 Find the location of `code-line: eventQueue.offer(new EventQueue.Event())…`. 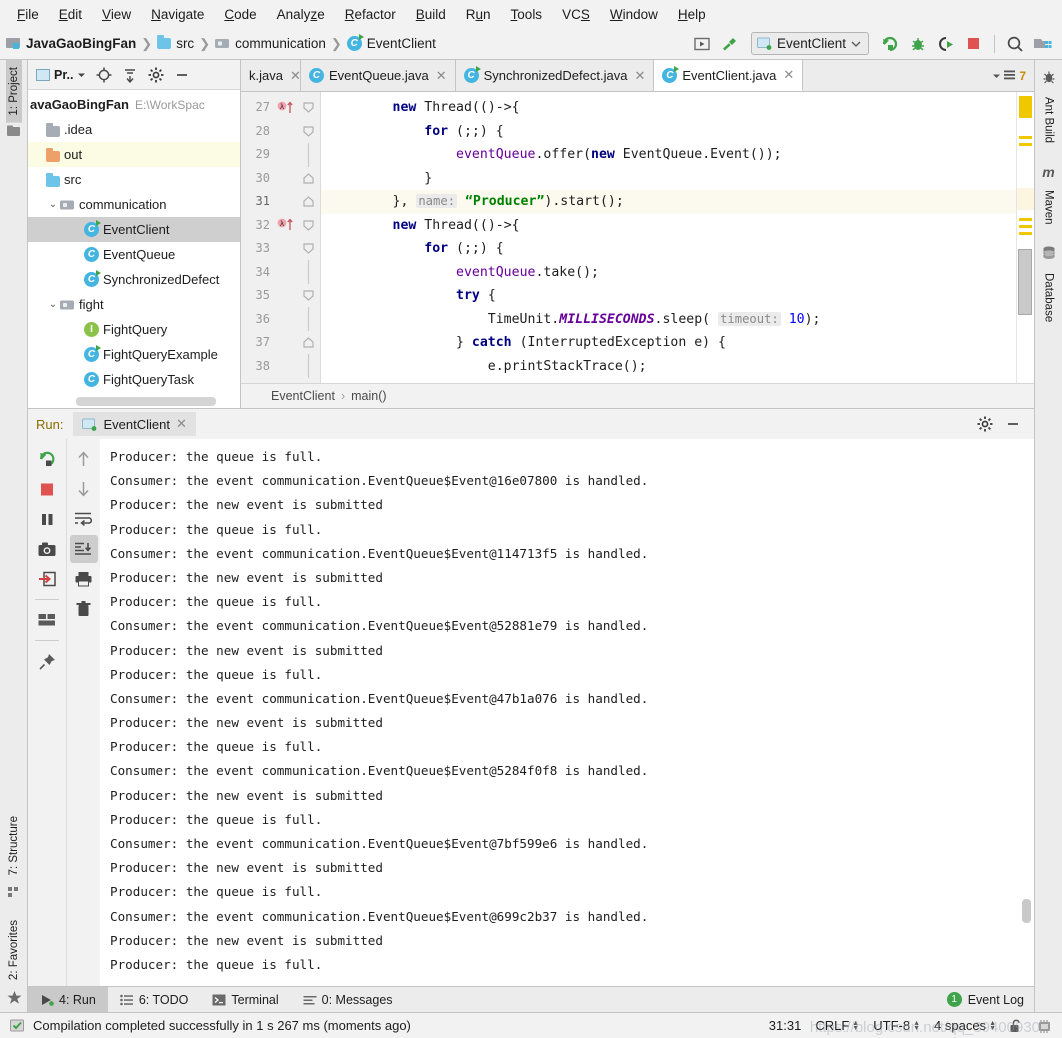

code-line: eventQueue.offer(new EventQueue.Event())… is located at coordinates (668, 155).